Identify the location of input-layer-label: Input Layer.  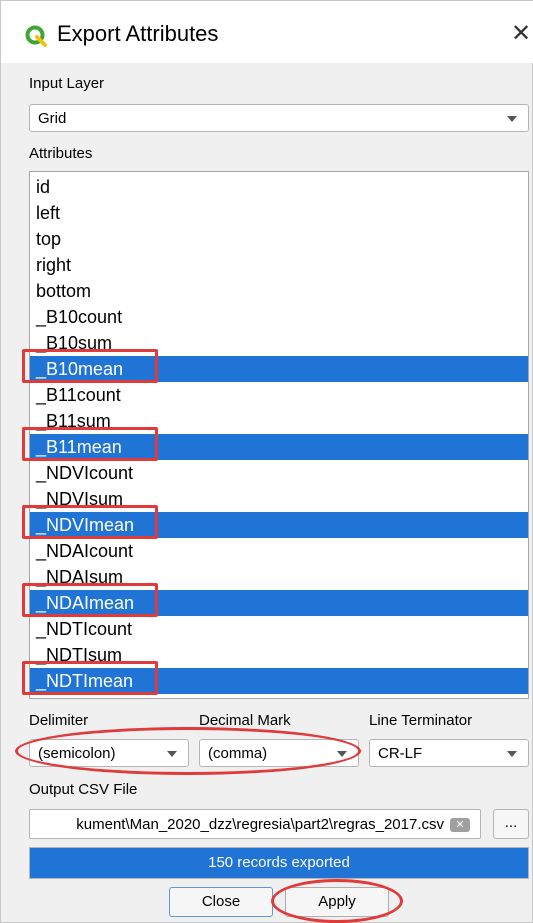
(67, 83).